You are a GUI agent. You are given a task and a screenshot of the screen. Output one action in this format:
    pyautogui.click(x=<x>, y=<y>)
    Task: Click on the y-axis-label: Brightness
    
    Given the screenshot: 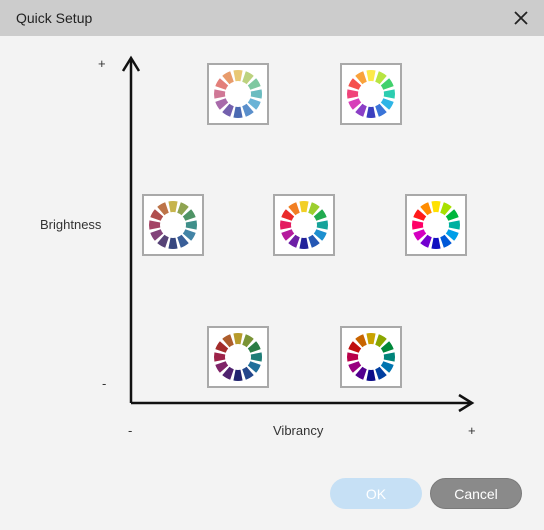 What is the action you would take?
    pyautogui.click(x=71, y=224)
    